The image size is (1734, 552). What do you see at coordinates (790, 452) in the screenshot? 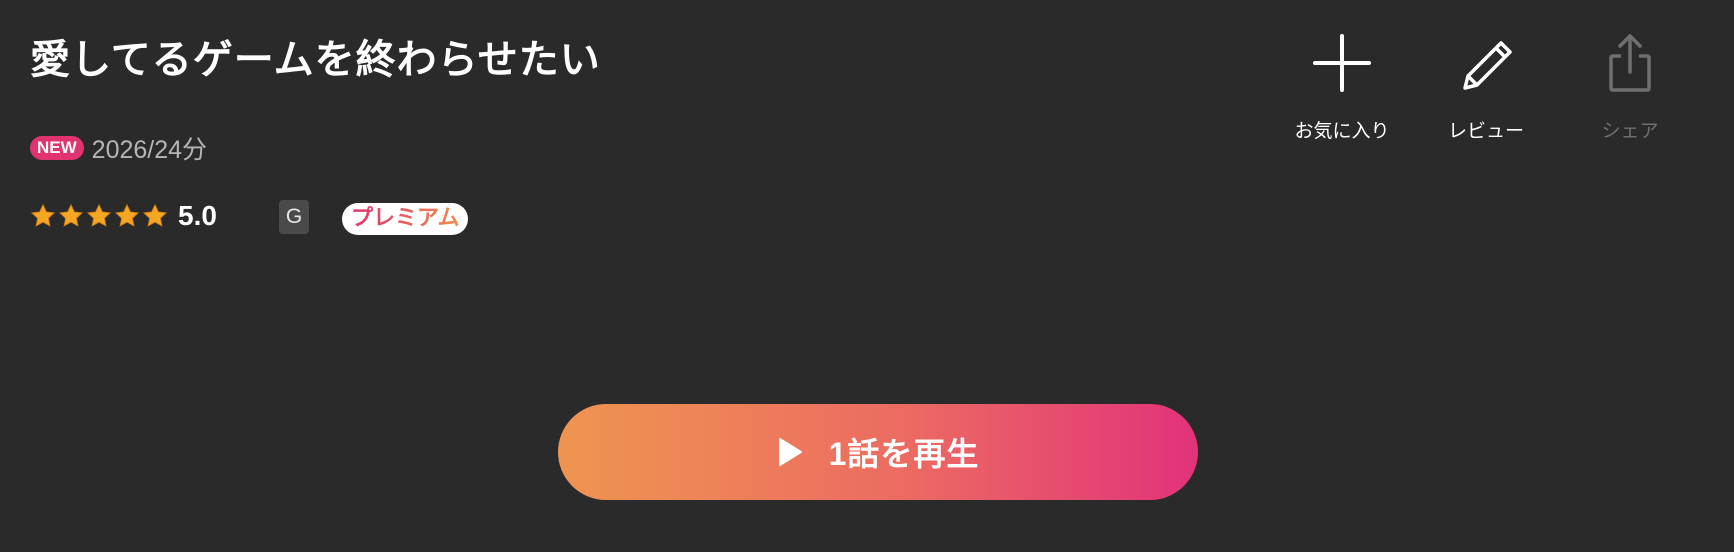
I see `play-icon` at bounding box center [790, 452].